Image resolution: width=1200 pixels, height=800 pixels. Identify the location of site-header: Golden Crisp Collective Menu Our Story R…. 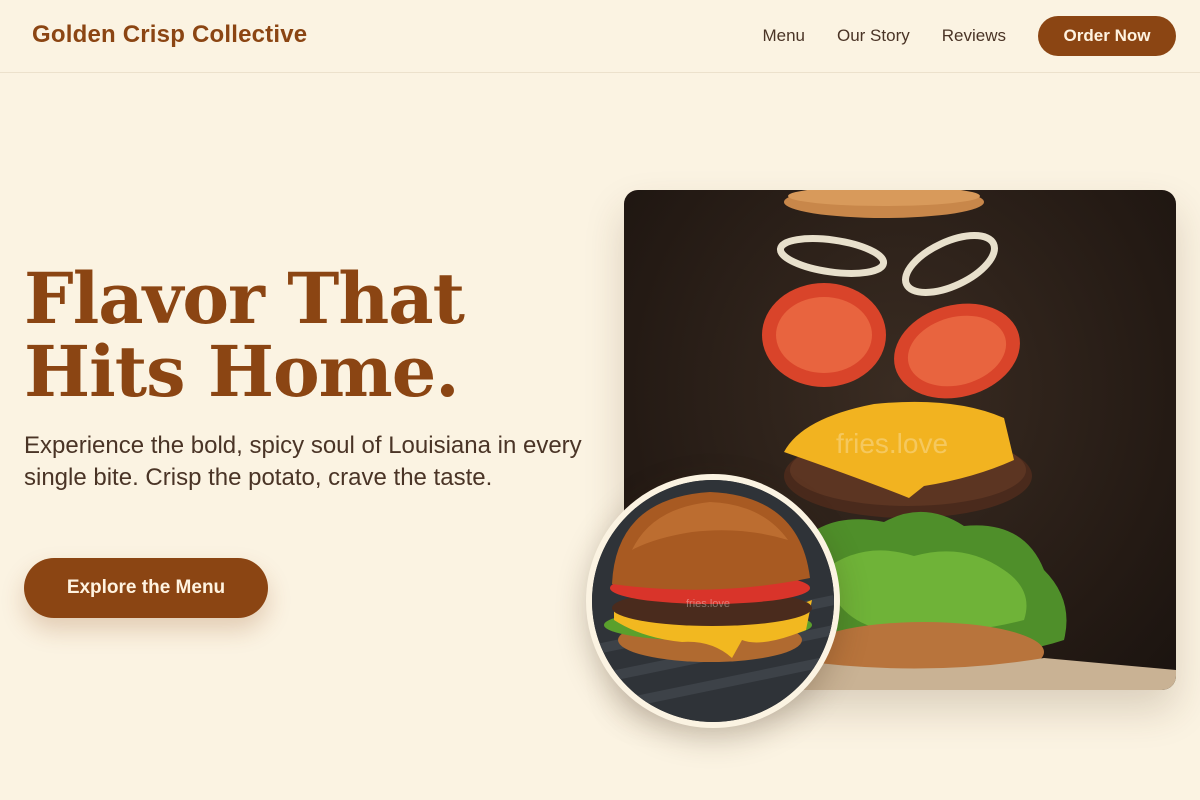
(600, 36).